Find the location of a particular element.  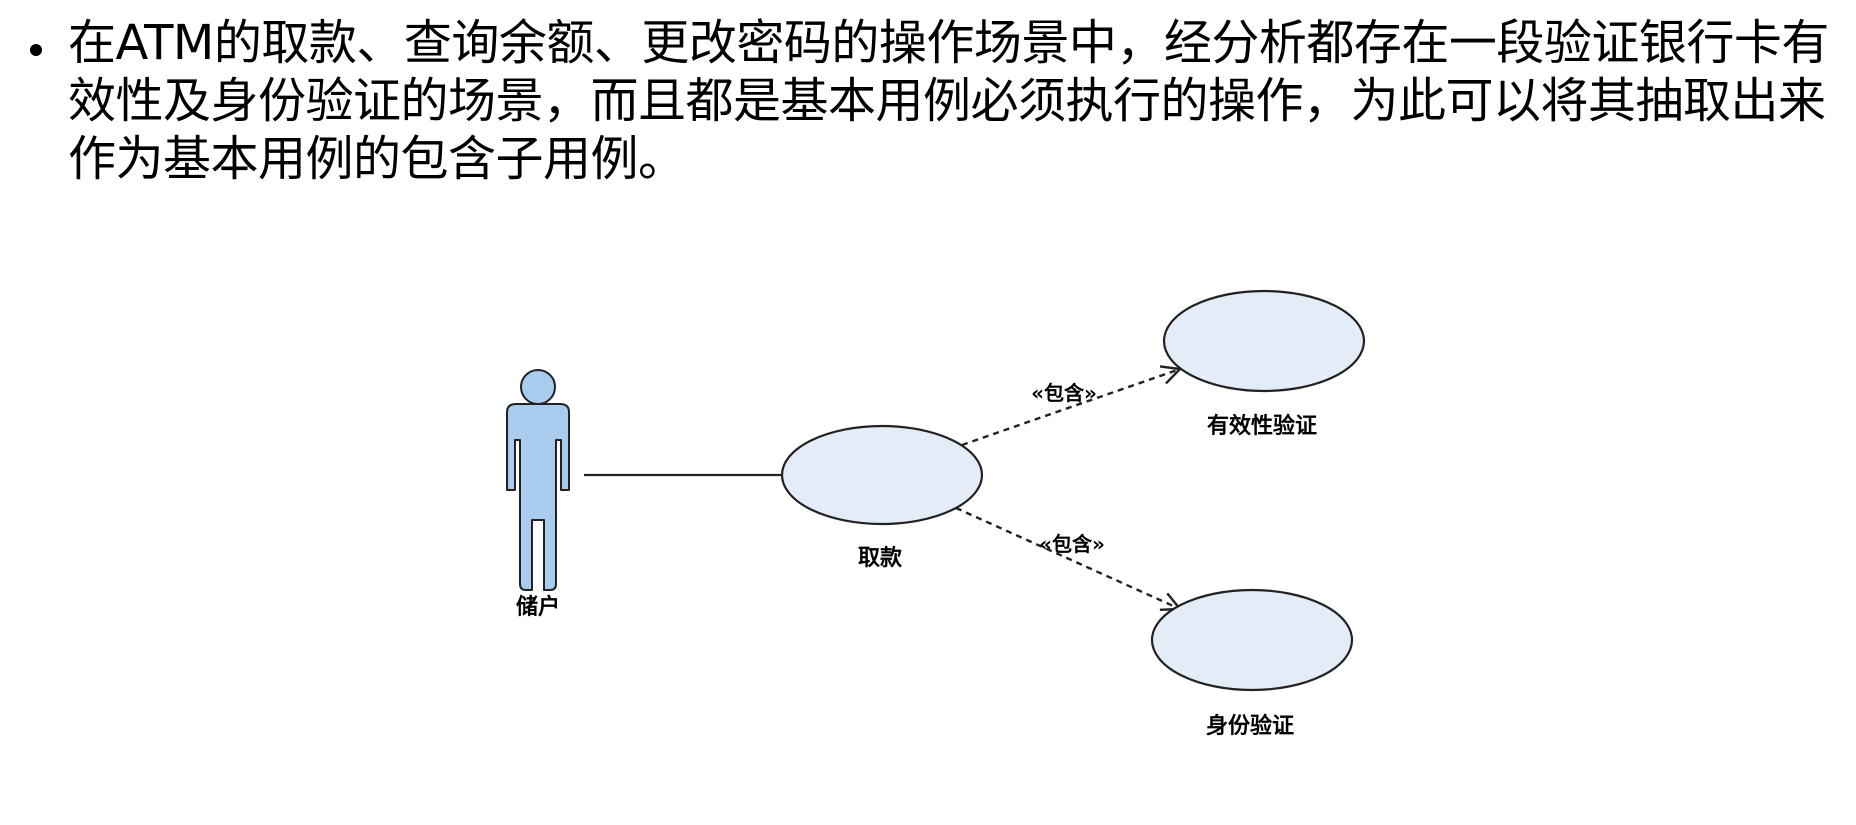

use-case-validity-label: 有效性验证 is located at coordinates (1262, 426).